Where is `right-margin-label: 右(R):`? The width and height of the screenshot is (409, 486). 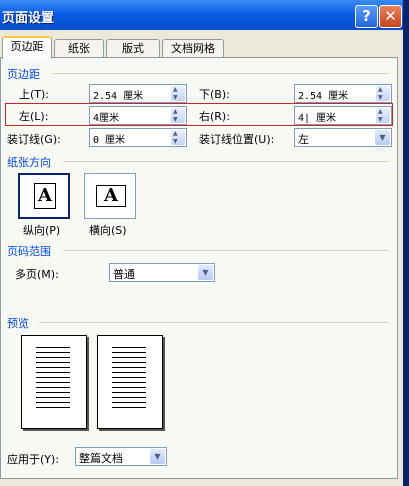 right-margin-label: 右(R): is located at coordinates (214, 116).